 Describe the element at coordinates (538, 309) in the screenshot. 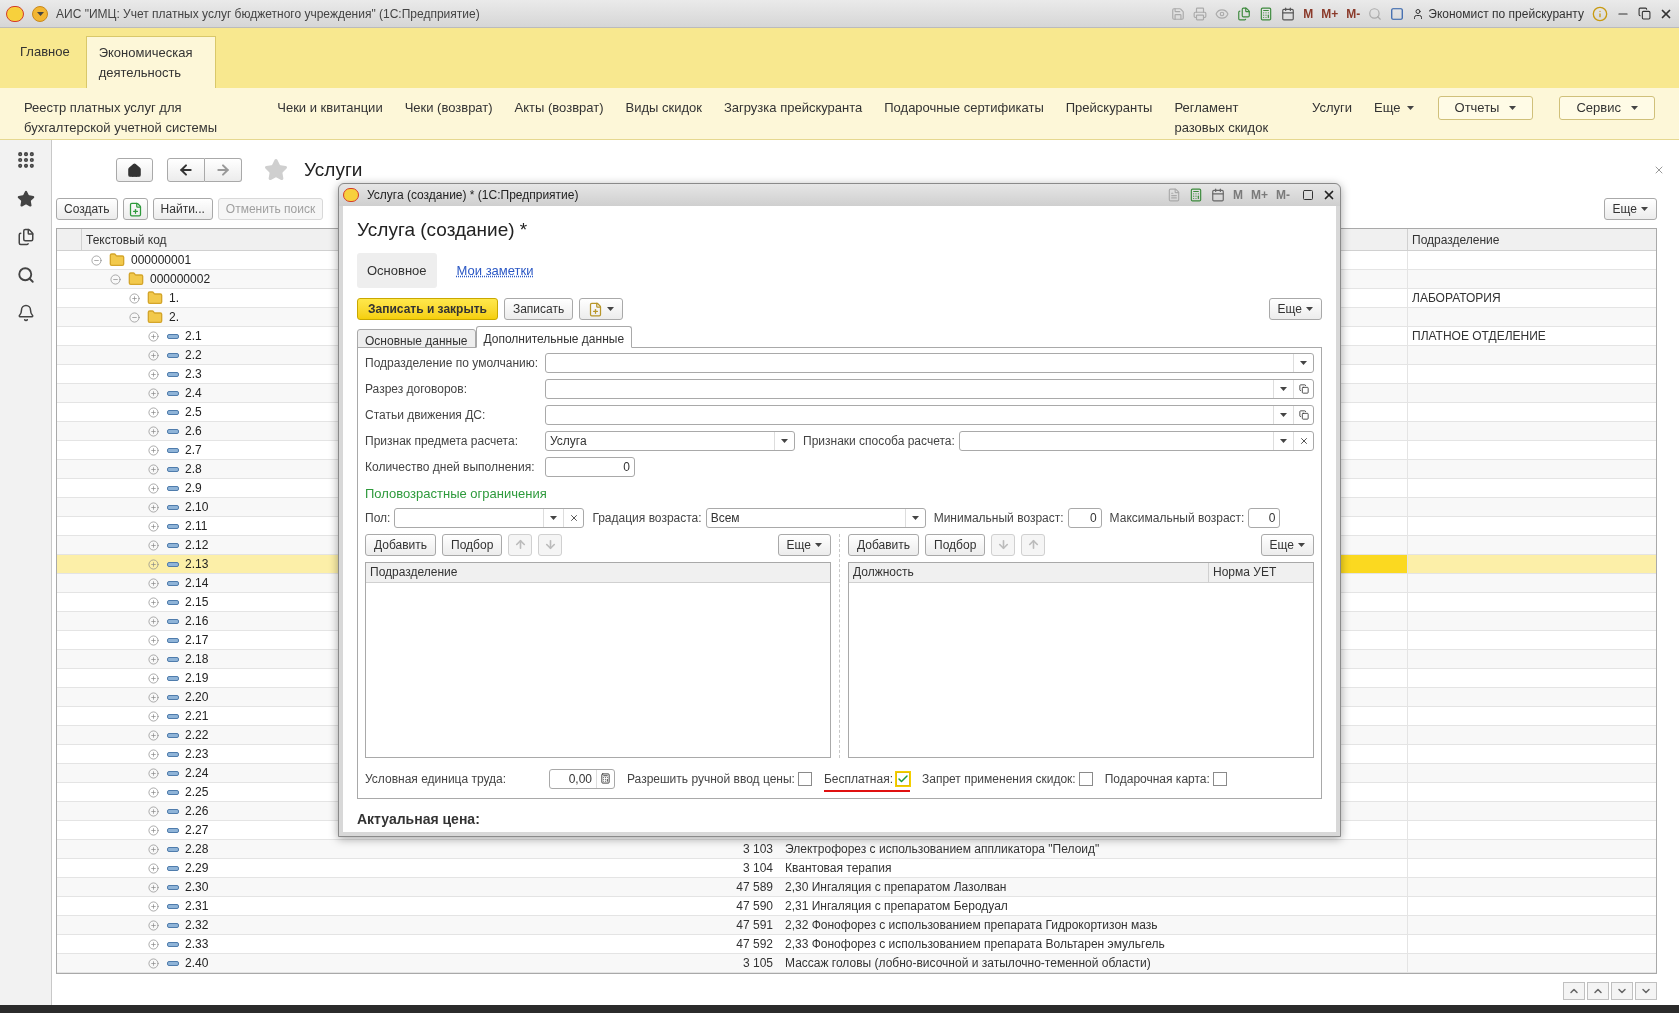

I see `save-button: Записать` at that location.